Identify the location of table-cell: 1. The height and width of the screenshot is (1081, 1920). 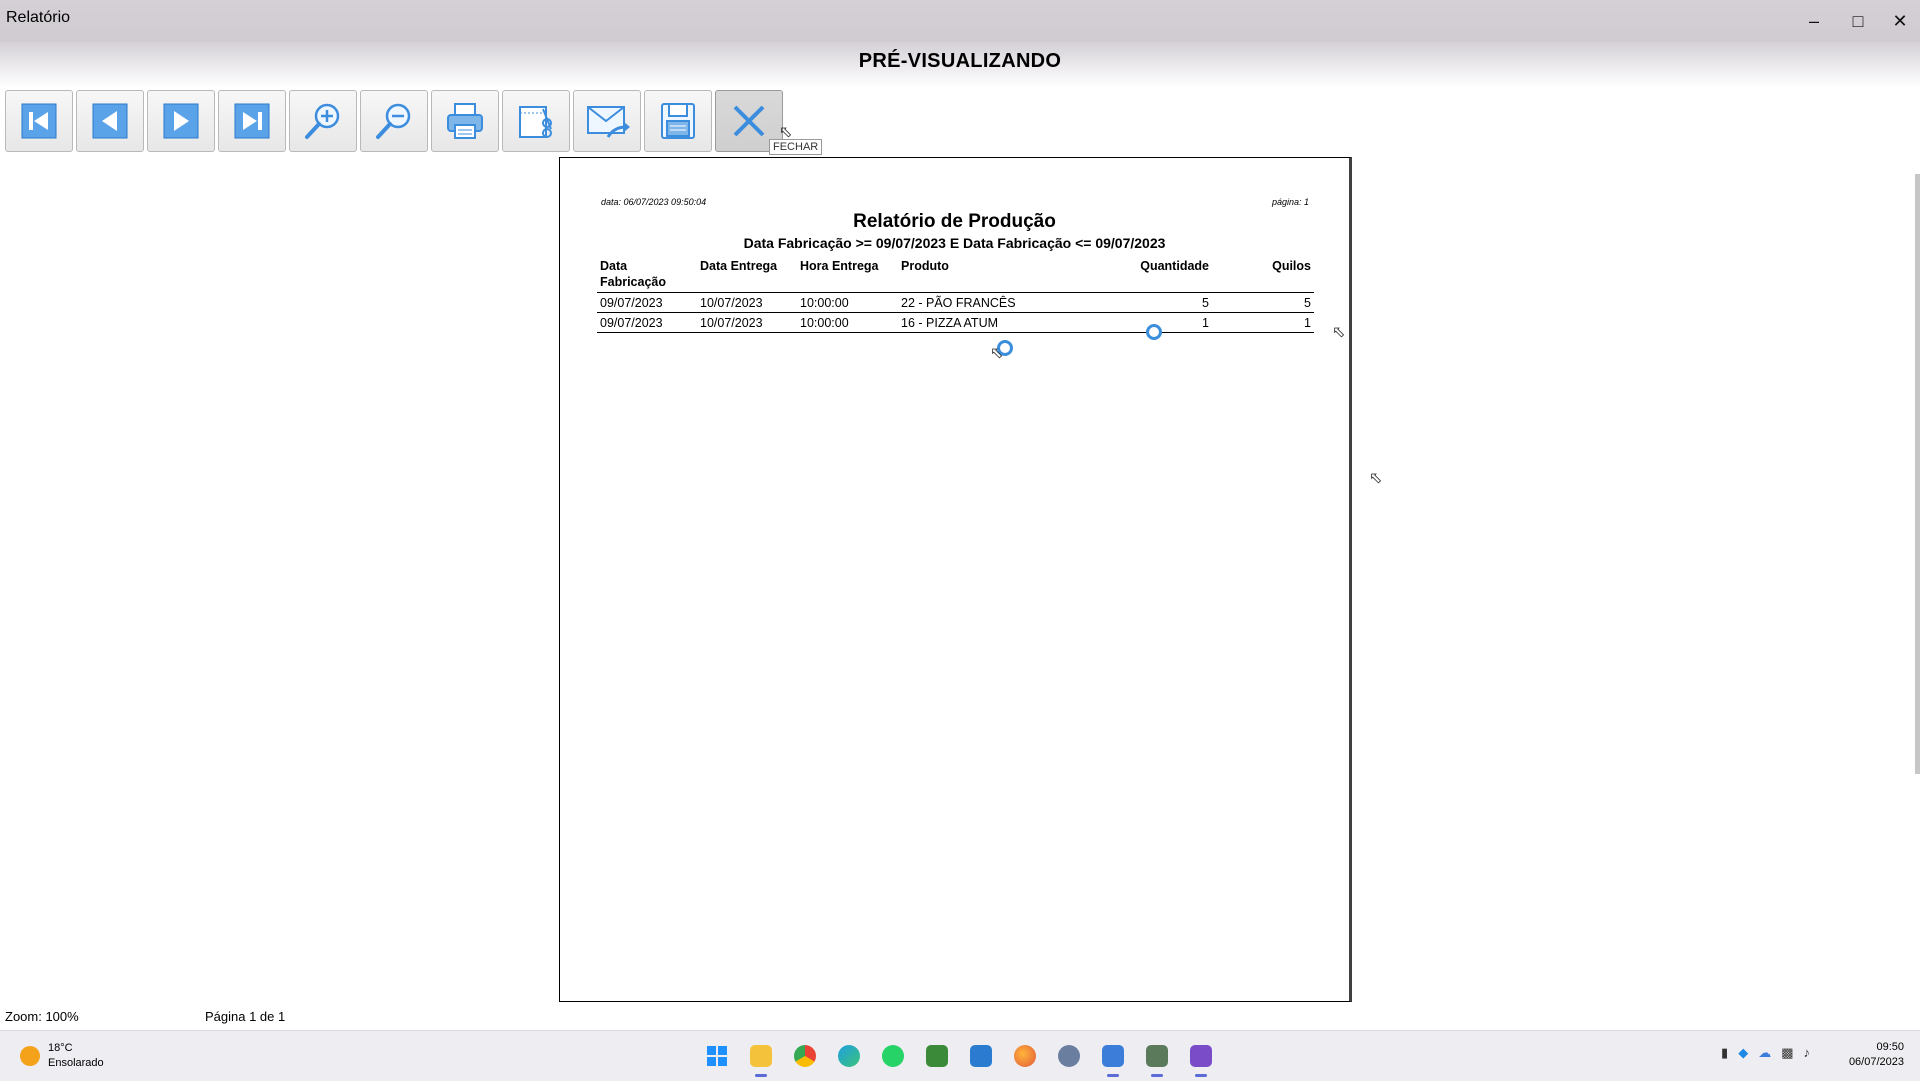
(1263, 322).